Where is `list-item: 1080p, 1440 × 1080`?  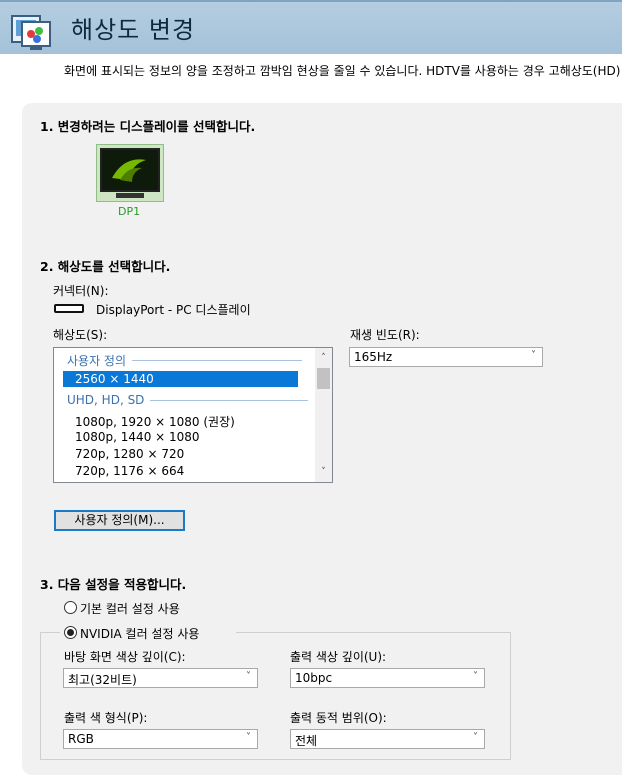 list-item: 1080p, 1440 × 1080 is located at coordinates (137, 437).